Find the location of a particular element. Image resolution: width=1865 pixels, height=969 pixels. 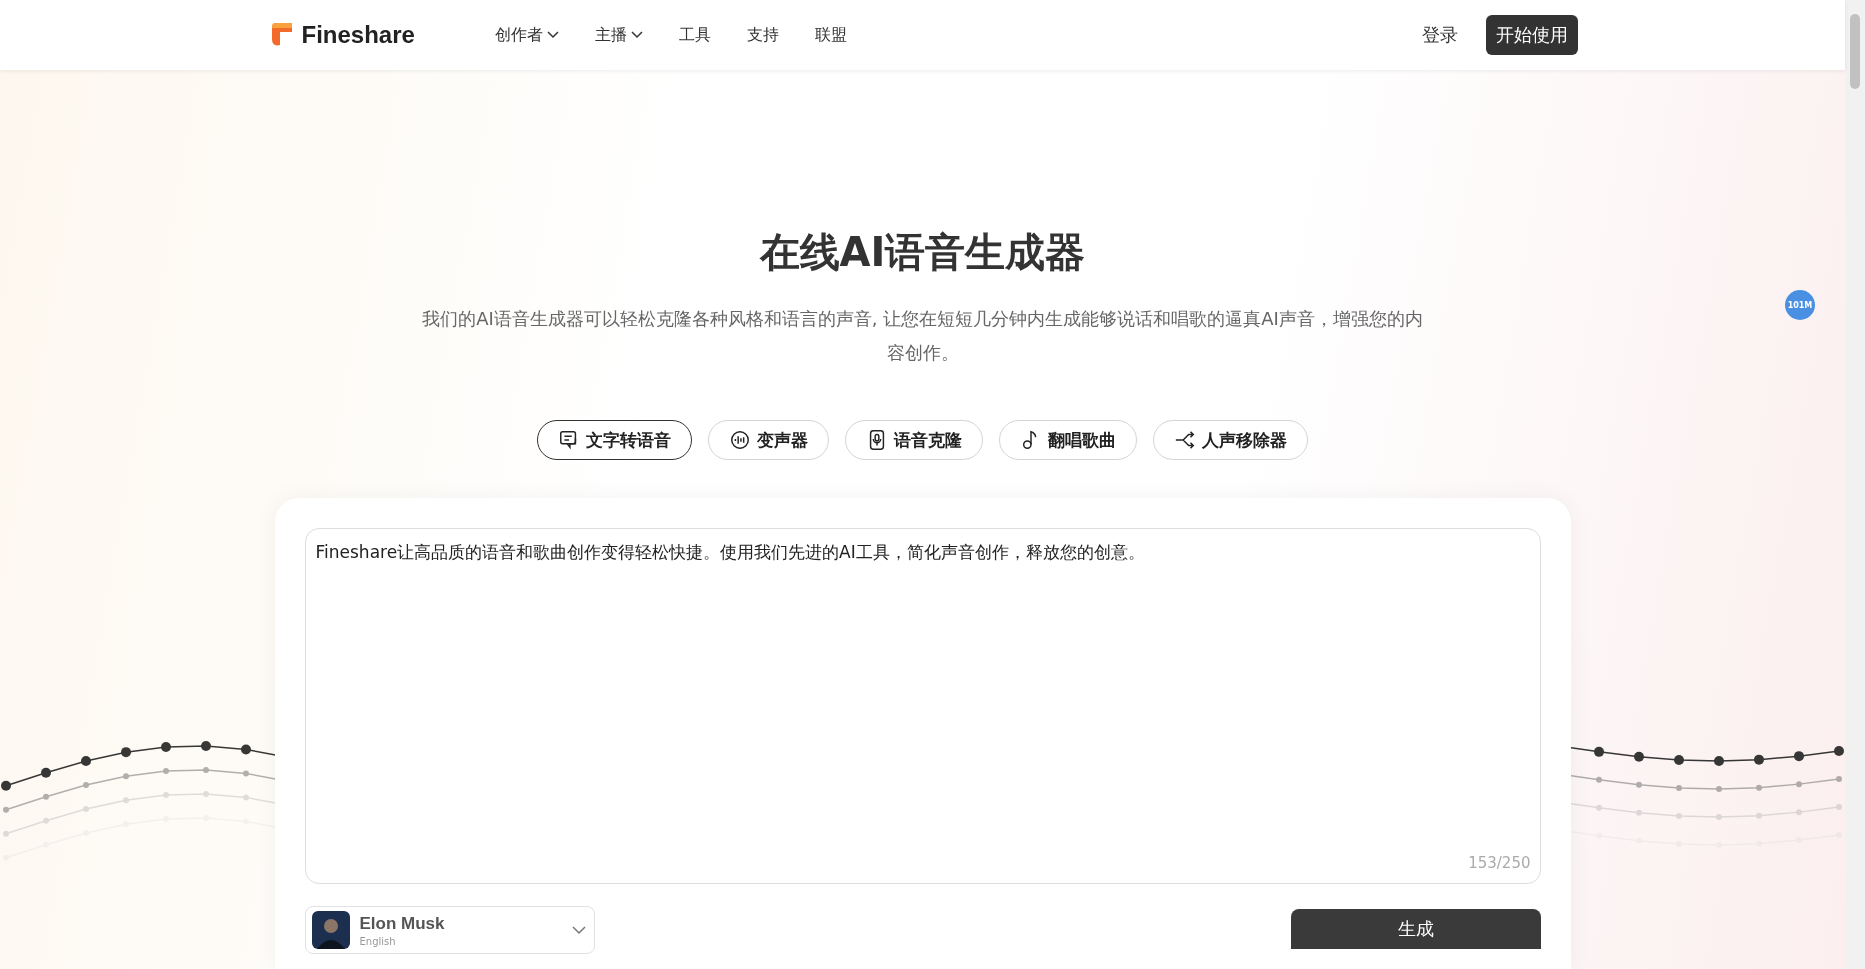

avatar is located at coordinates (330, 930).